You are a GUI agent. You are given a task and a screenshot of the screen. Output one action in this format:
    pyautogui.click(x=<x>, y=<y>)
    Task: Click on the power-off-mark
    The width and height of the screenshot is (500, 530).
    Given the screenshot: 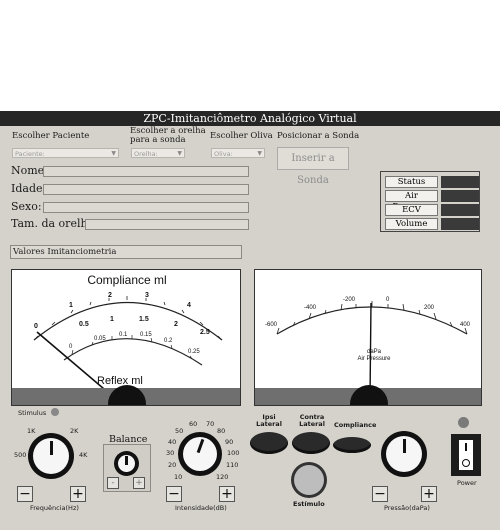 What is the action you would take?
    pyautogui.click(x=466, y=463)
    